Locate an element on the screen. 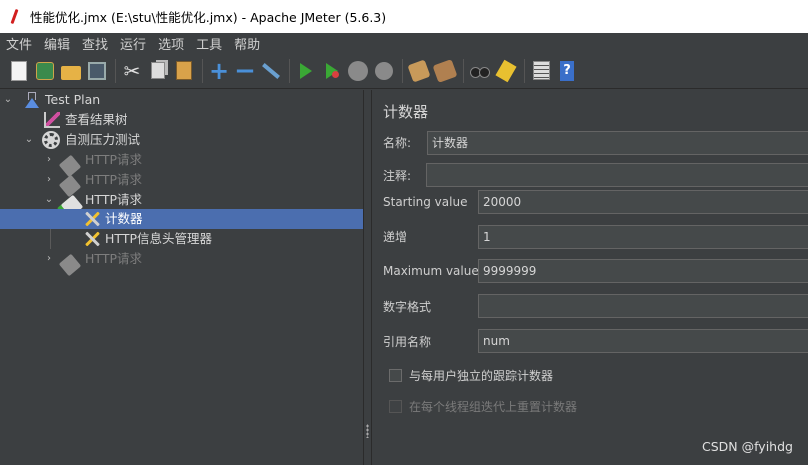 This screenshot has width=808, height=465. stop-button is located at coordinates (358, 71).